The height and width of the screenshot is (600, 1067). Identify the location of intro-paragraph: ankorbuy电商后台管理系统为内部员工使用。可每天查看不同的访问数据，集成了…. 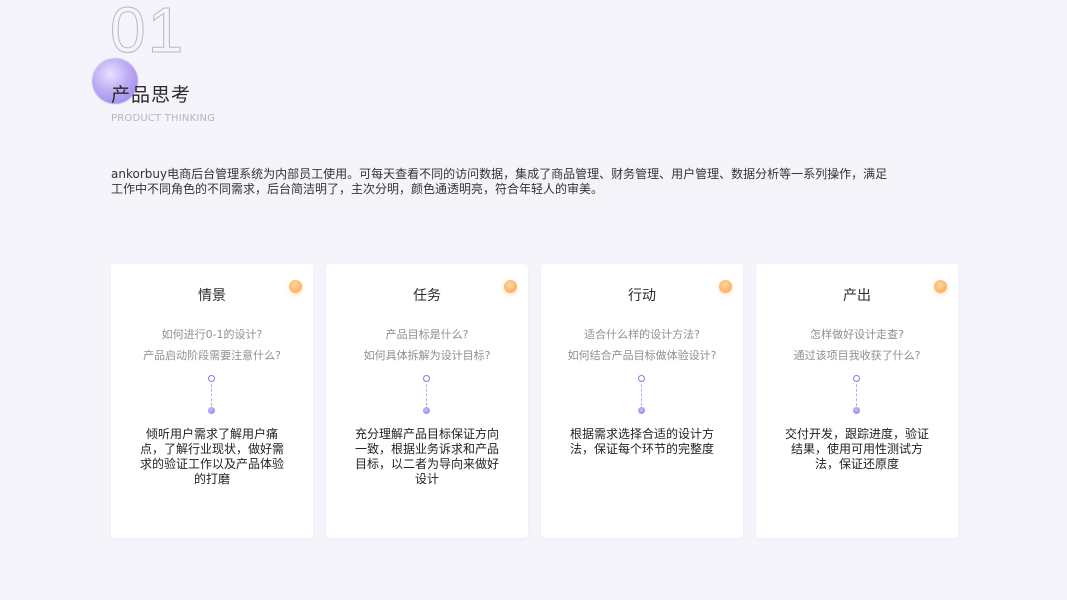
(511, 182).